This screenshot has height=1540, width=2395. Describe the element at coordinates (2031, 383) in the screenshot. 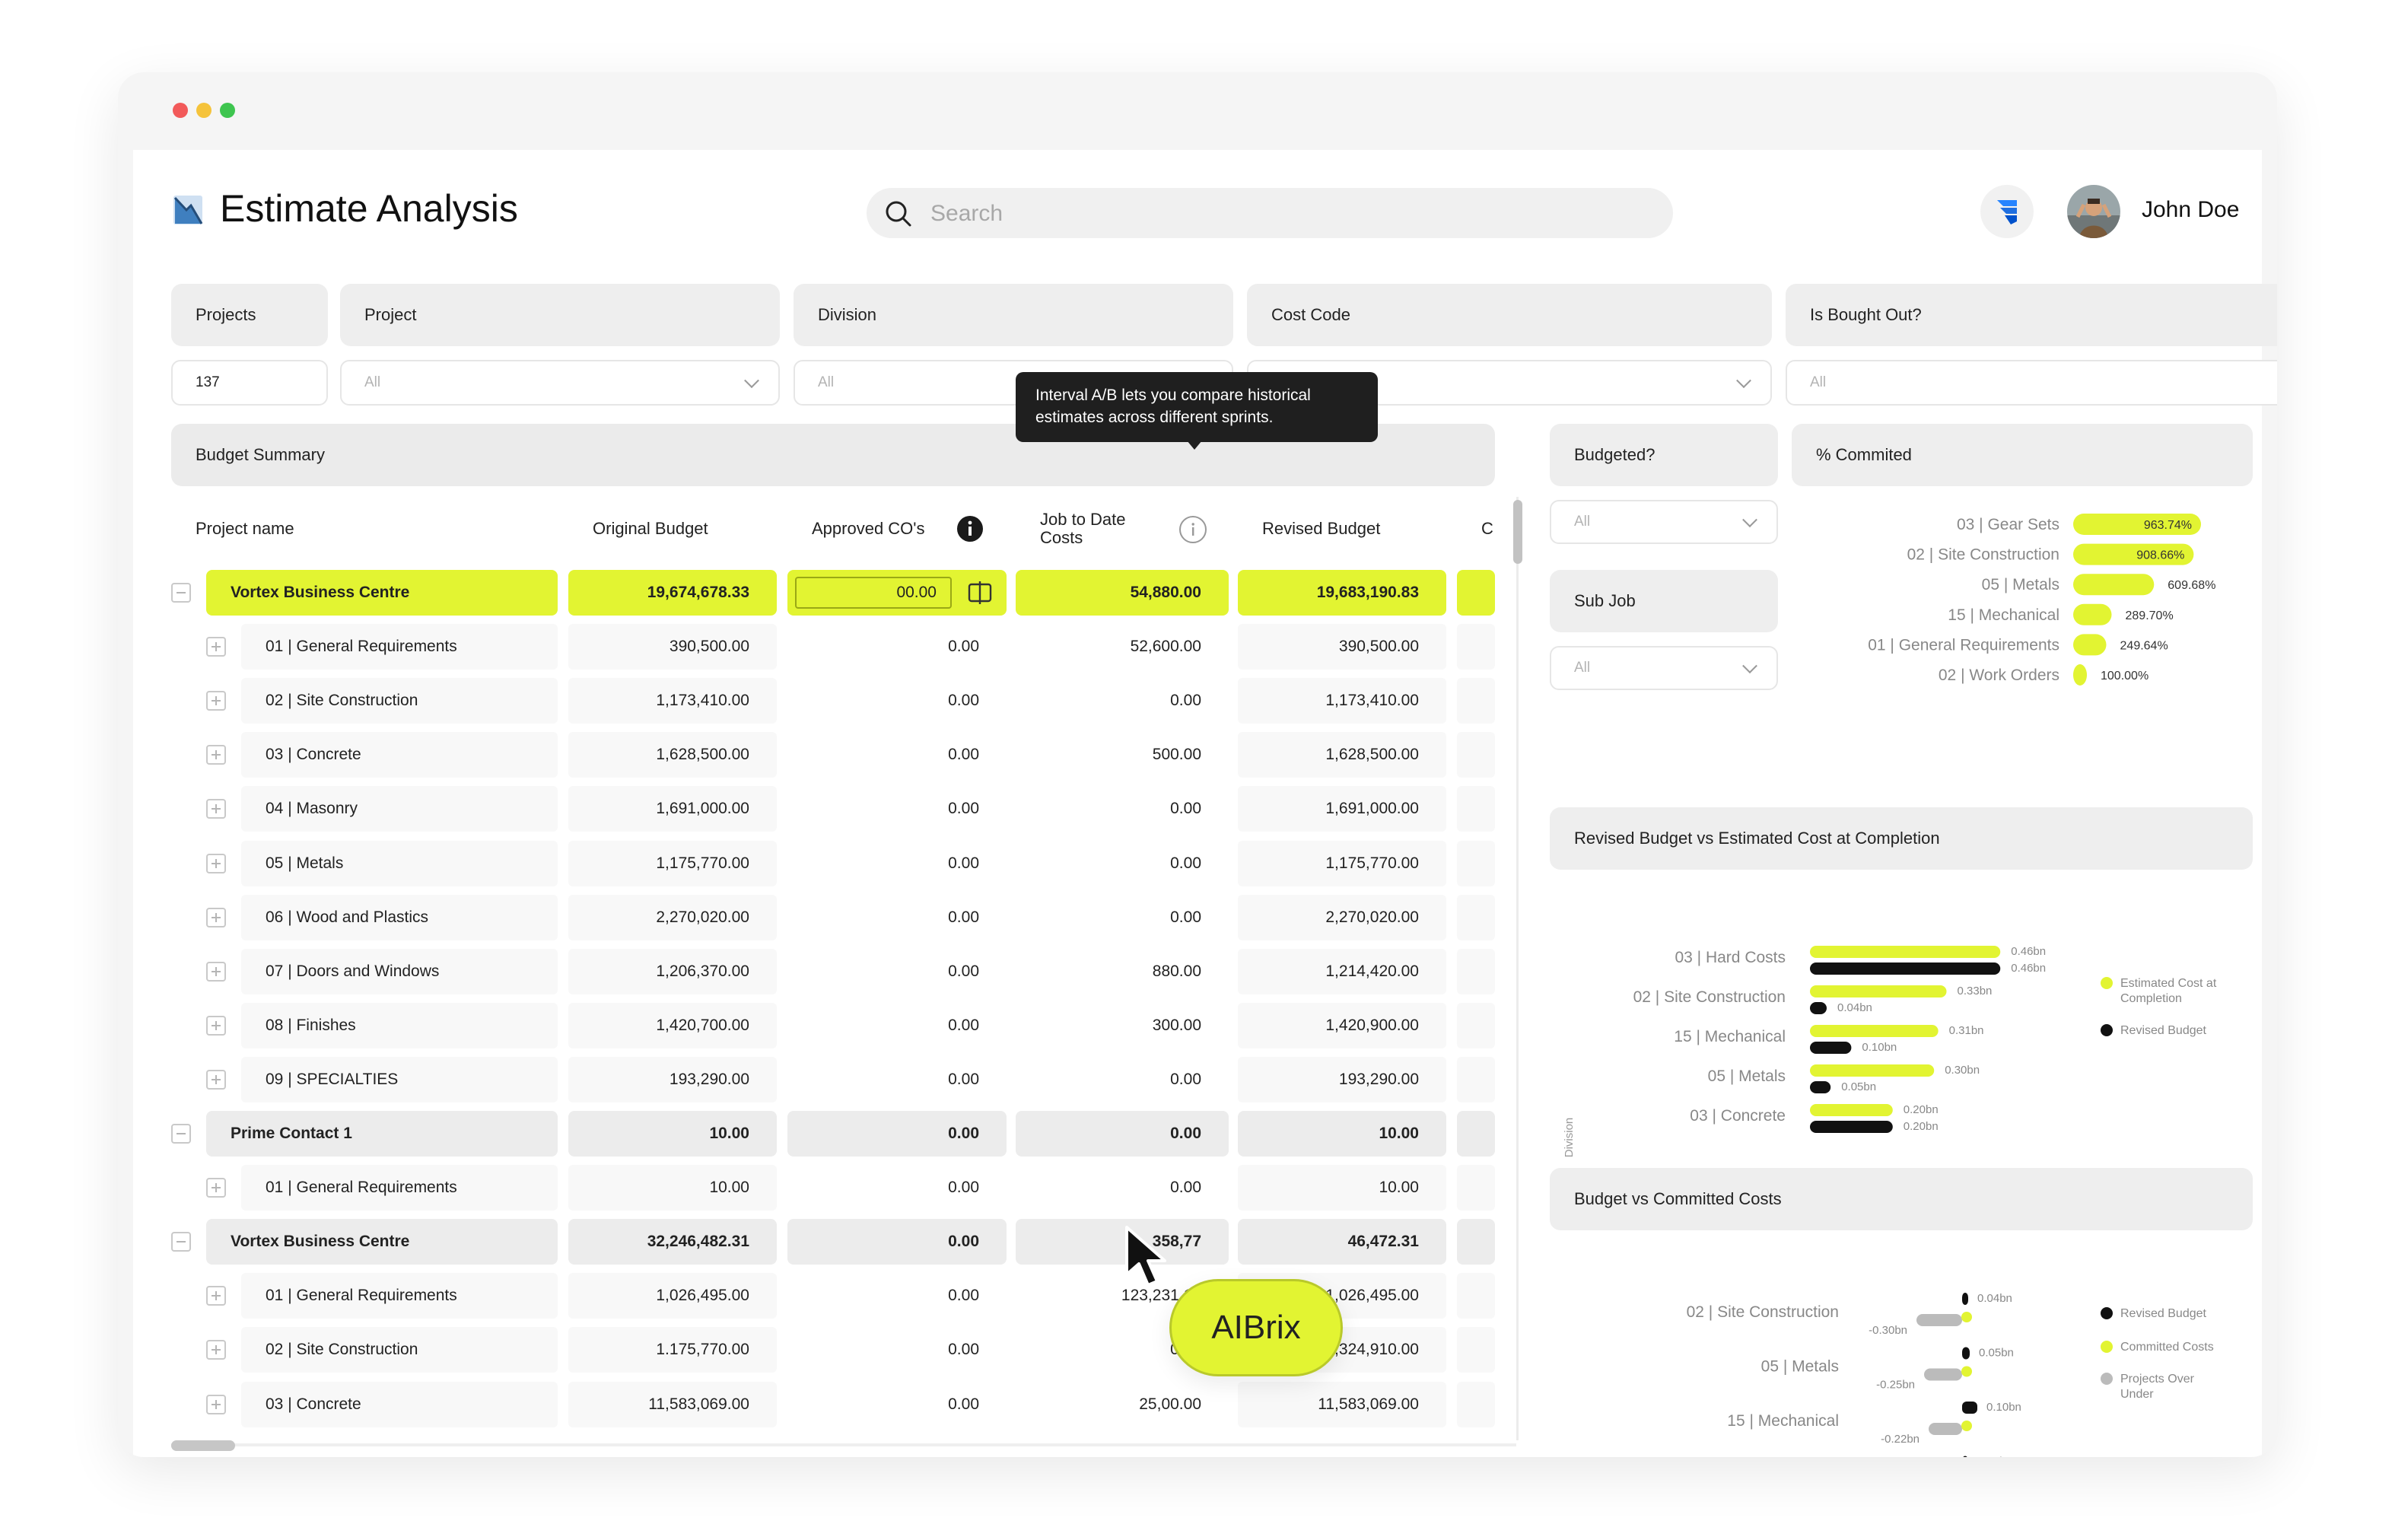

I see `bought-out-select: All` at that location.